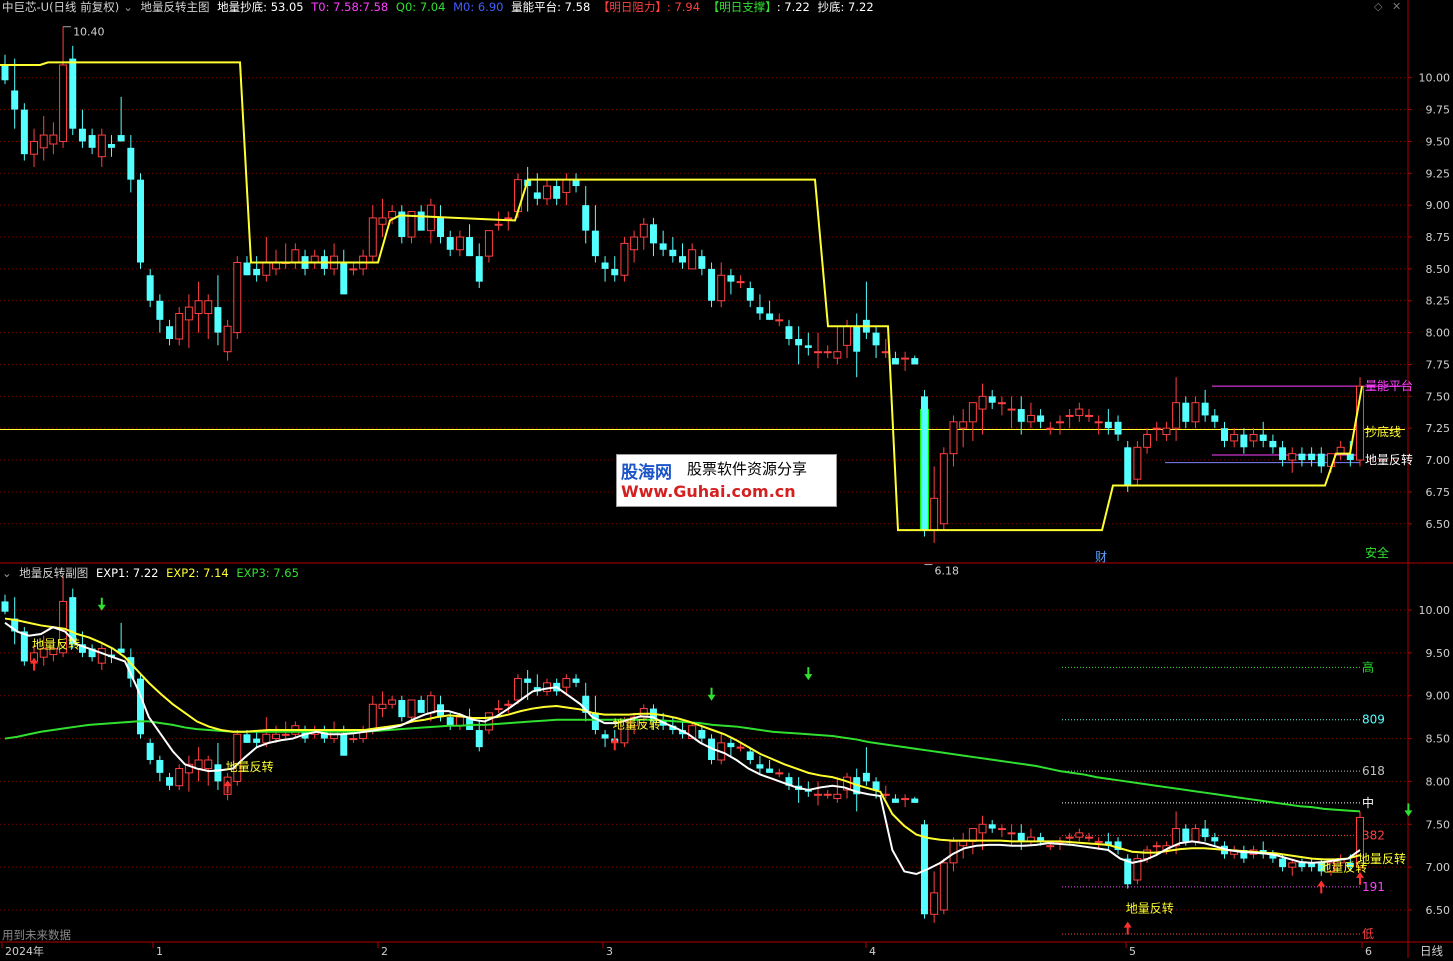 Image resolution: width=1453 pixels, height=961 pixels. I want to click on period-label: 日线, so click(1431, 951).